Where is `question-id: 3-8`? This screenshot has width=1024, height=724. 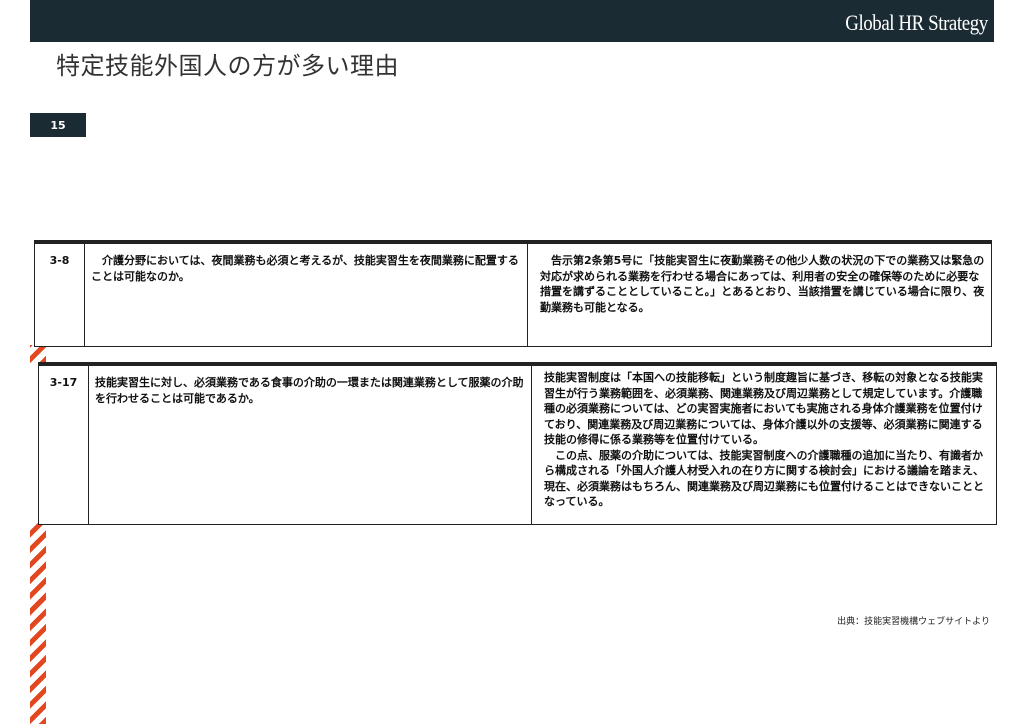
question-id: 3-8 is located at coordinates (60, 295).